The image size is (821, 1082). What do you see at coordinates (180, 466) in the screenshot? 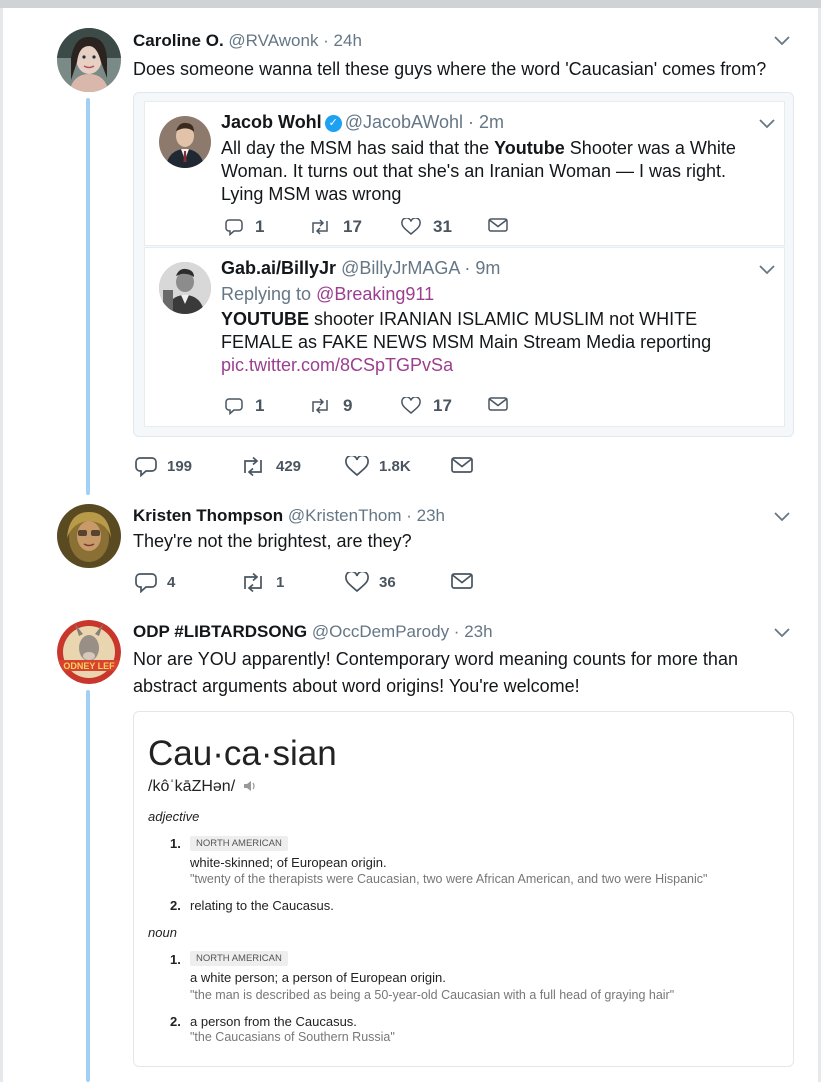
I see `reply-count: 199` at bounding box center [180, 466].